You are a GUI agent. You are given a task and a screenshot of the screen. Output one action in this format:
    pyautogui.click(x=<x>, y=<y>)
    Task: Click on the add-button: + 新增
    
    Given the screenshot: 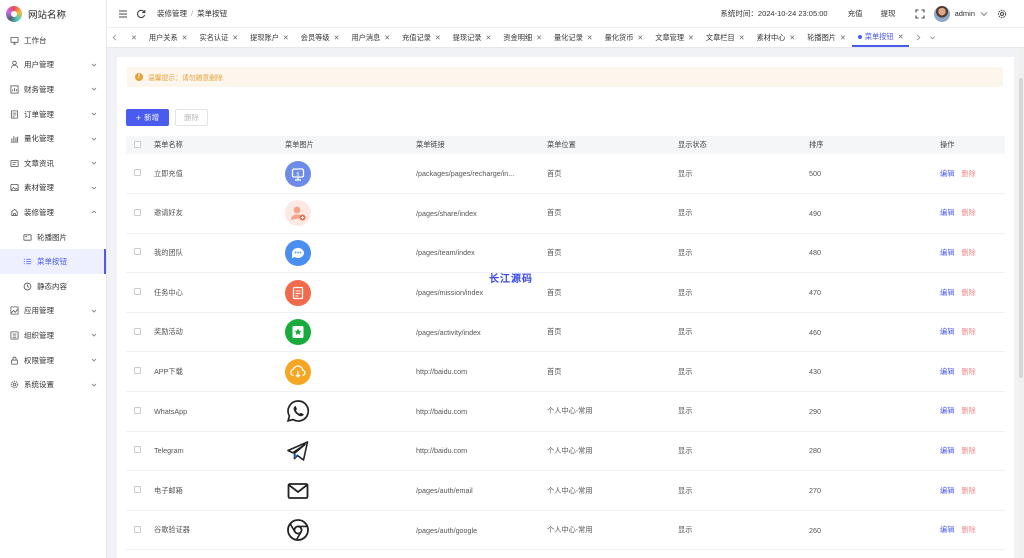 What is the action you would take?
    pyautogui.click(x=147, y=117)
    